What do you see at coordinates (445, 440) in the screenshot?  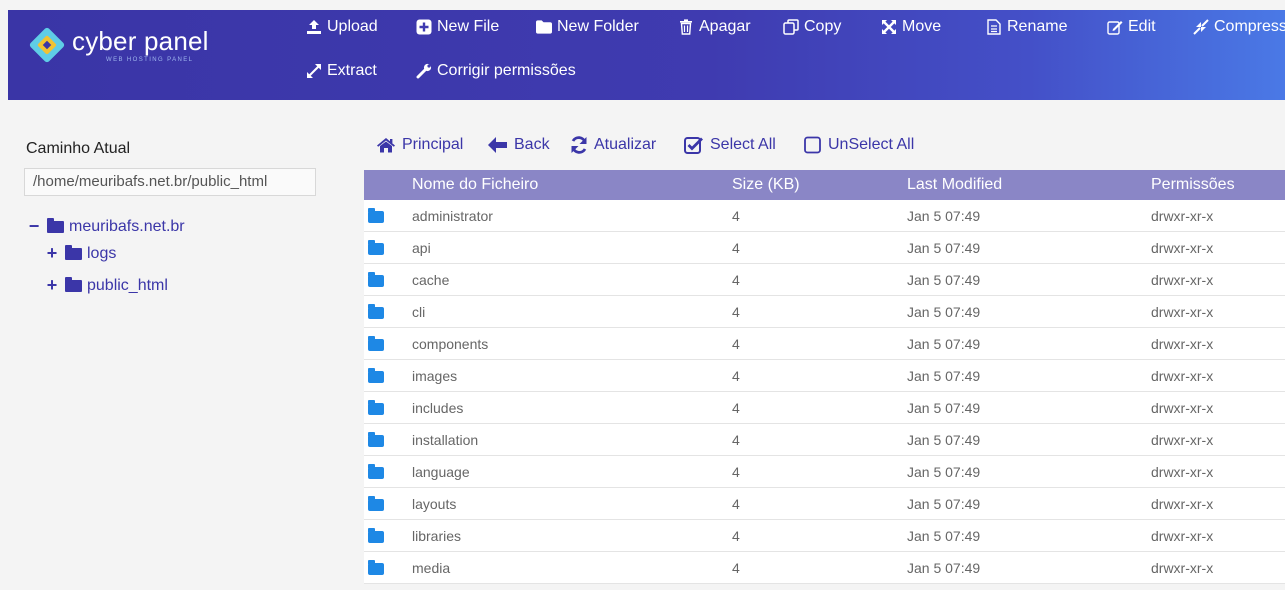 I see `file-name: installation` at bounding box center [445, 440].